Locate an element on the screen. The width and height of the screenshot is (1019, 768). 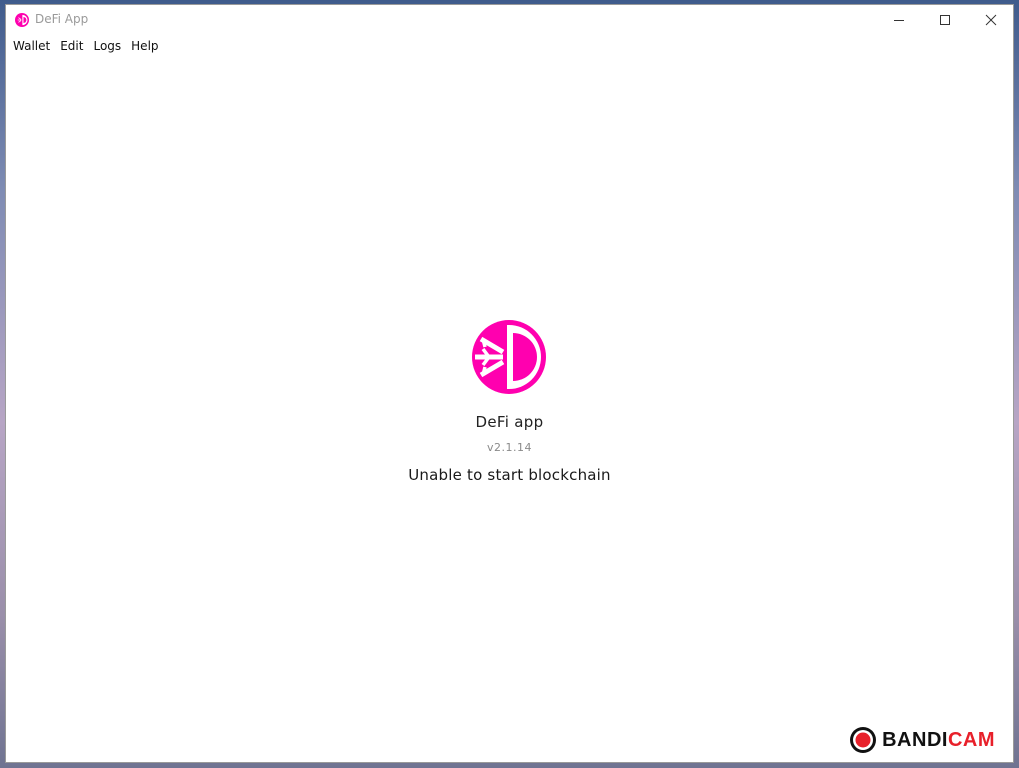
minimize-button is located at coordinates (899, 20).